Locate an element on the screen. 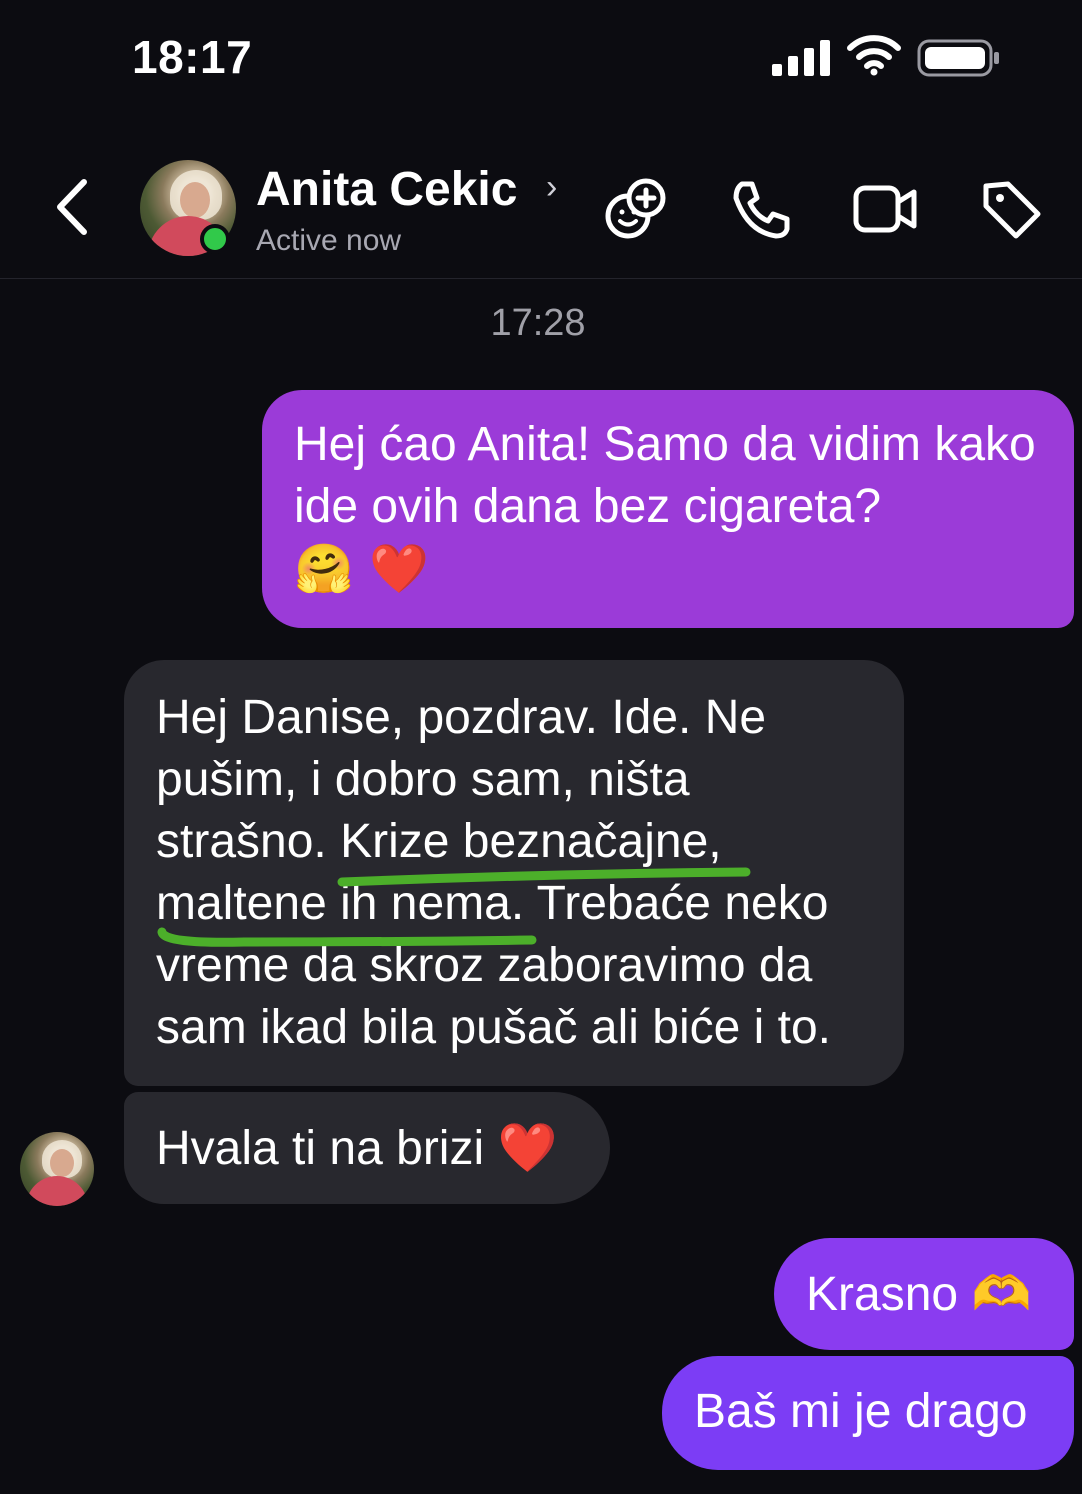 The image size is (1082, 1494). message-text: Hvala ti na brizi is located at coordinates (320, 1148).